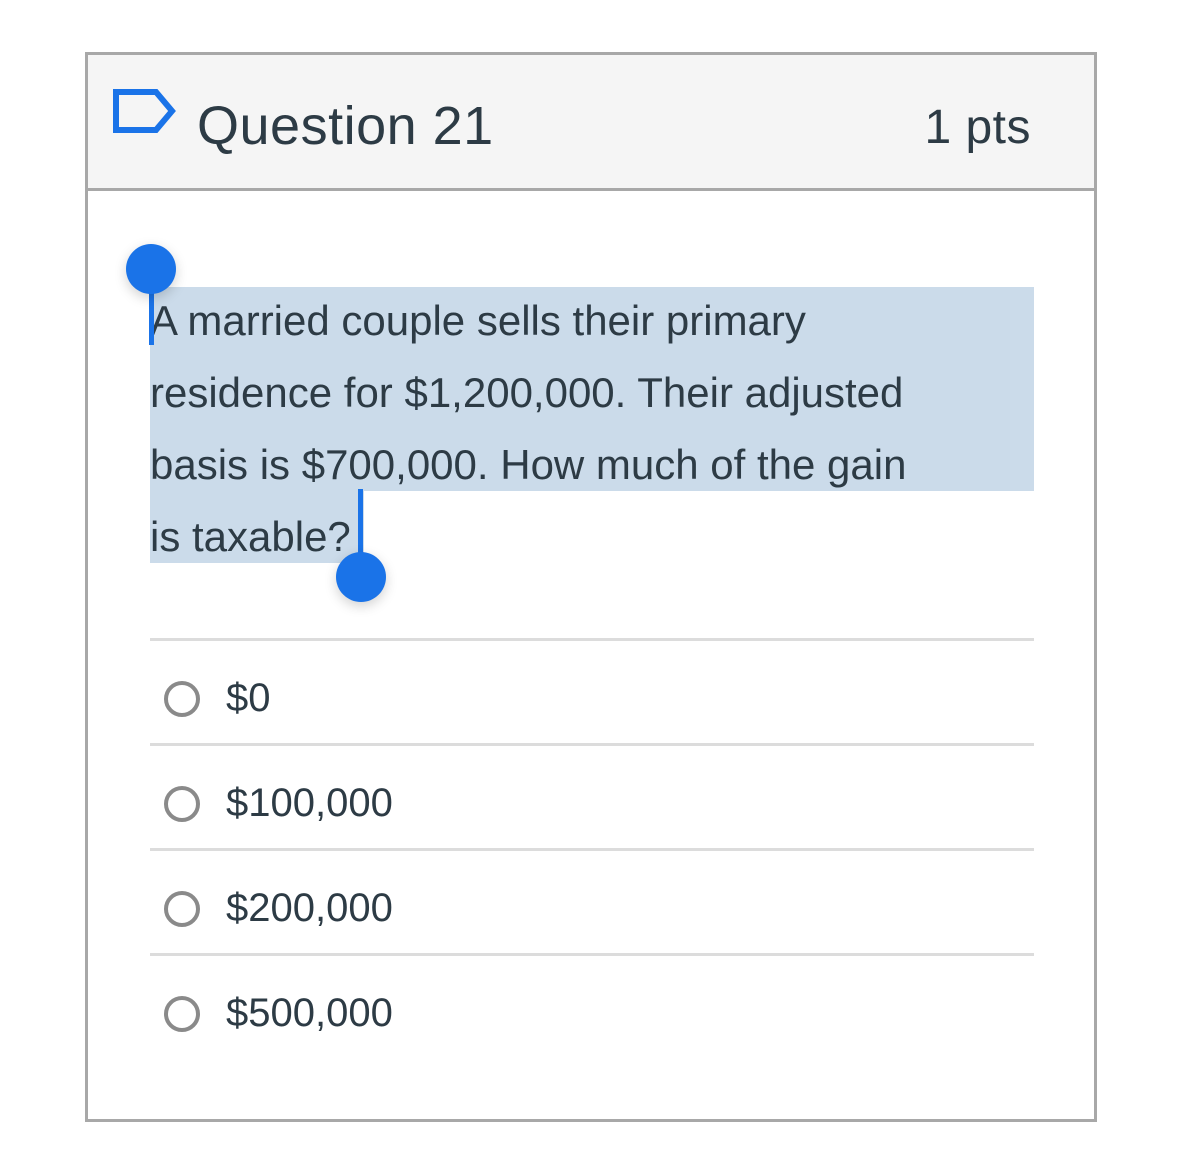  Describe the element at coordinates (592, 690) in the screenshot. I see `answer-option: $0` at that location.